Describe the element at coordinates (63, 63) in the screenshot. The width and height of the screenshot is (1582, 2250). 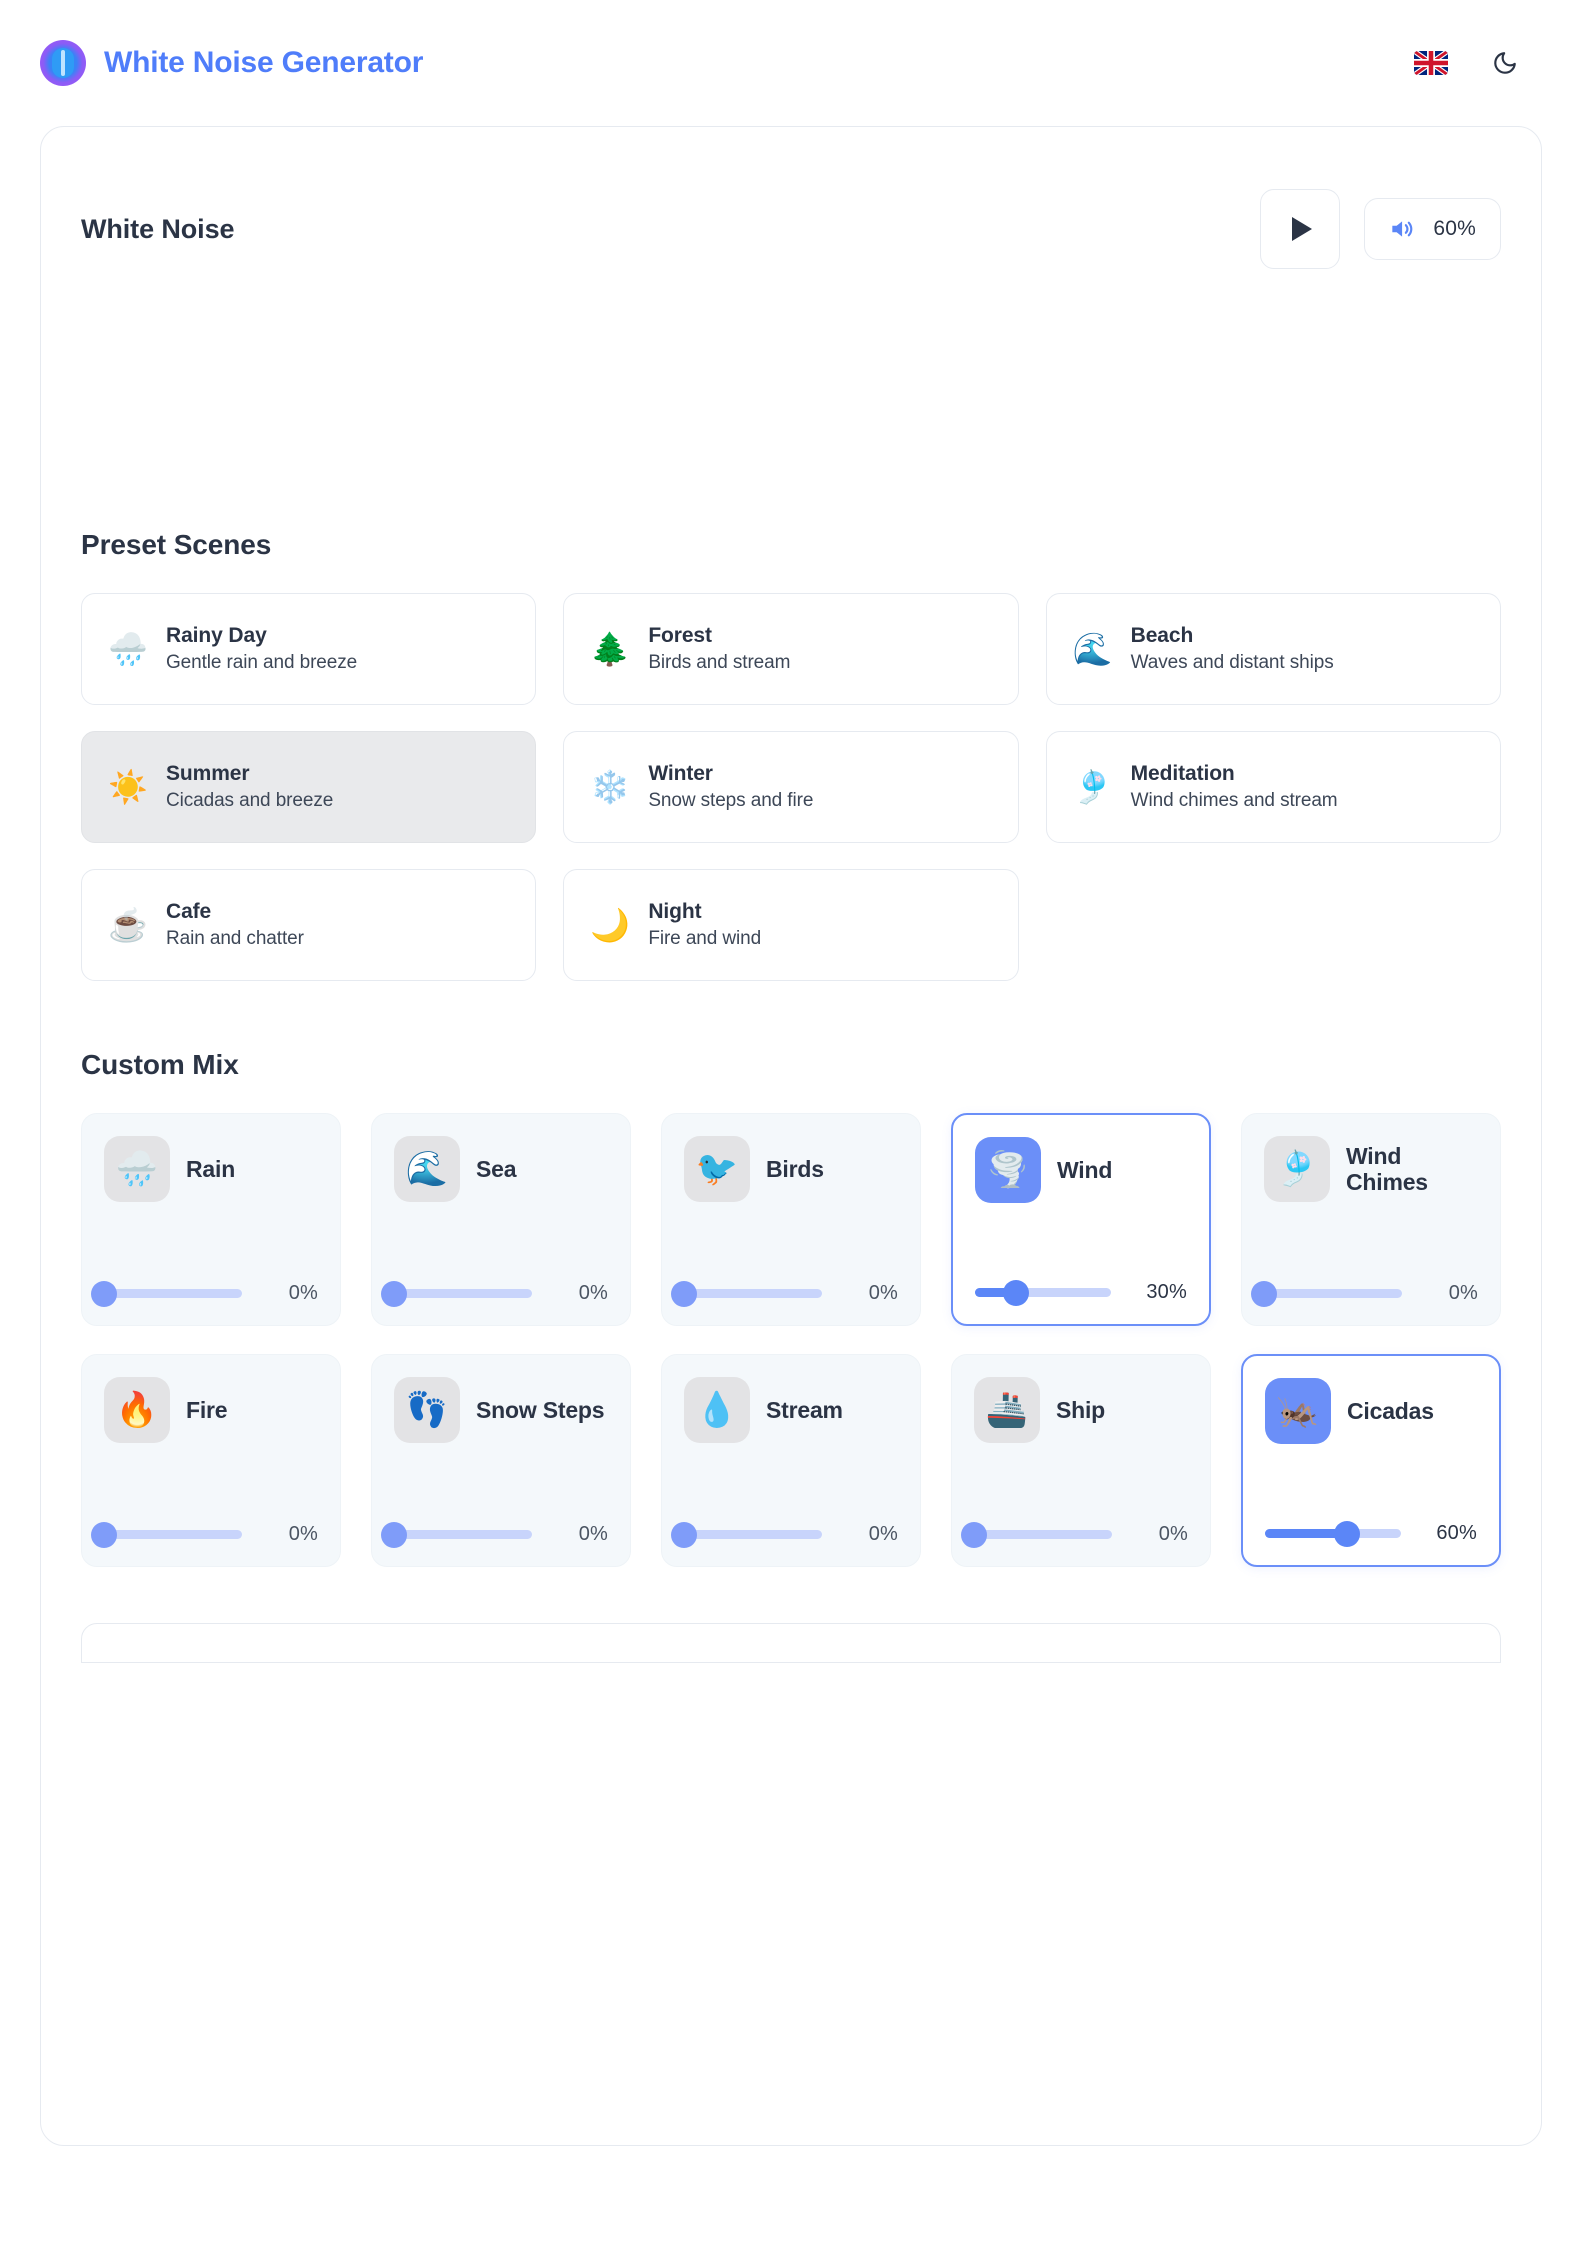
I see `sound-wave-logo-icon` at that location.